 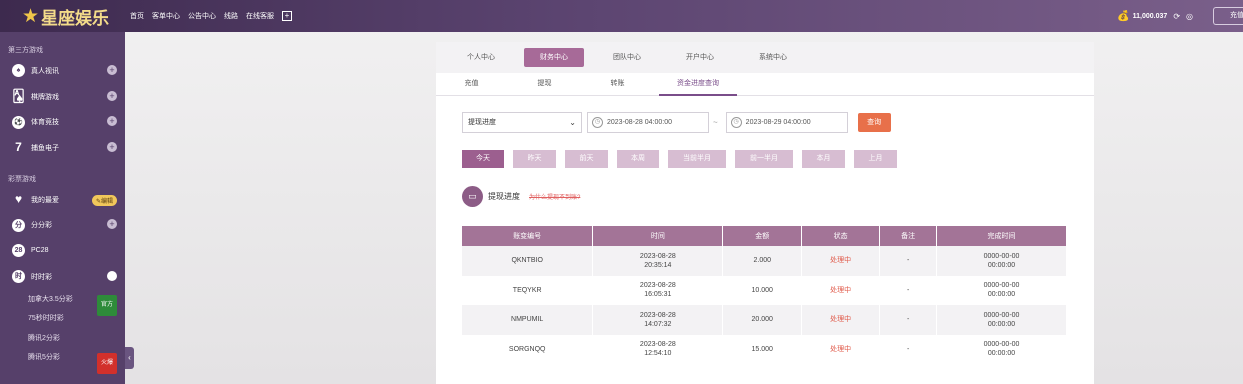 What do you see at coordinates (62, 225) in the screenshot?
I see `sidebar-item-fenfencai: 分 分分彩 +` at bounding box center [62, 225].